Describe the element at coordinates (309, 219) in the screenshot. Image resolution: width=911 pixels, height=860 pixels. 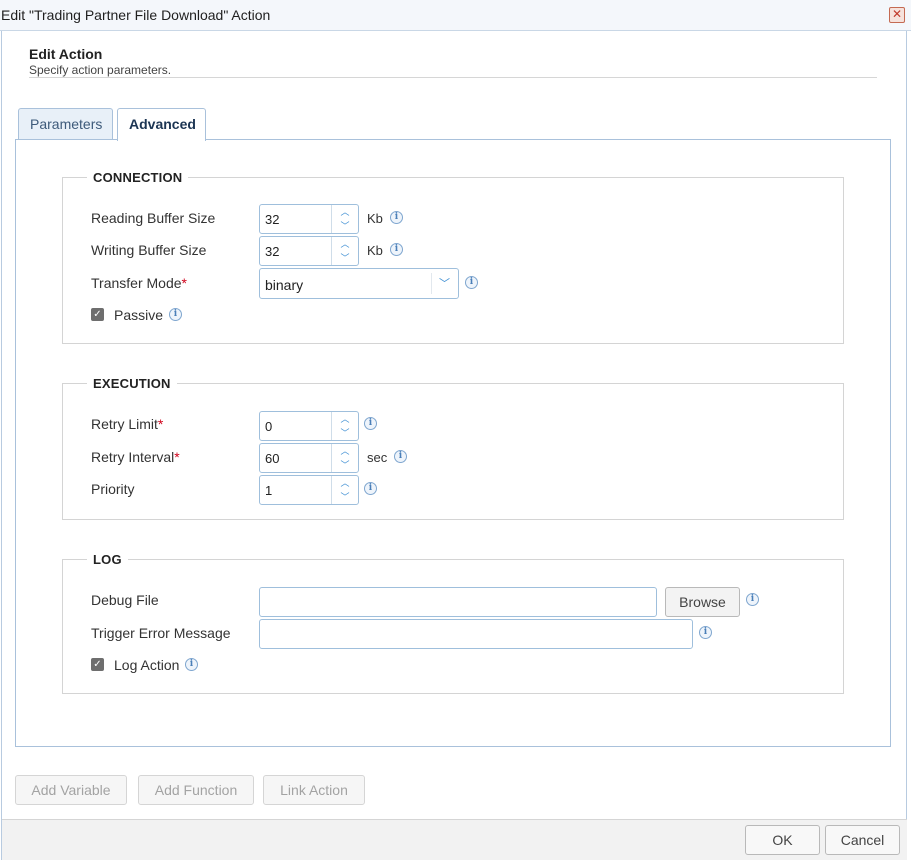
I see `reading-buffer-spinner: 32 ︿ ﹀` at that location.